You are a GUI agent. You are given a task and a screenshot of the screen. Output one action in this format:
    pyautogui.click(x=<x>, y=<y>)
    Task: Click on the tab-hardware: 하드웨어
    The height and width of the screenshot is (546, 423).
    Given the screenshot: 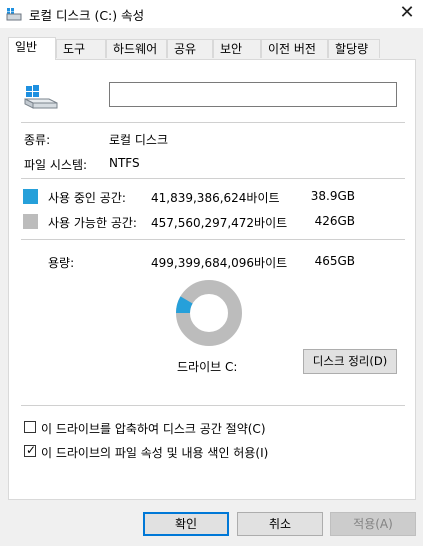 What is the action you would take?
    pyautogui.click(x=136, y=48)
    